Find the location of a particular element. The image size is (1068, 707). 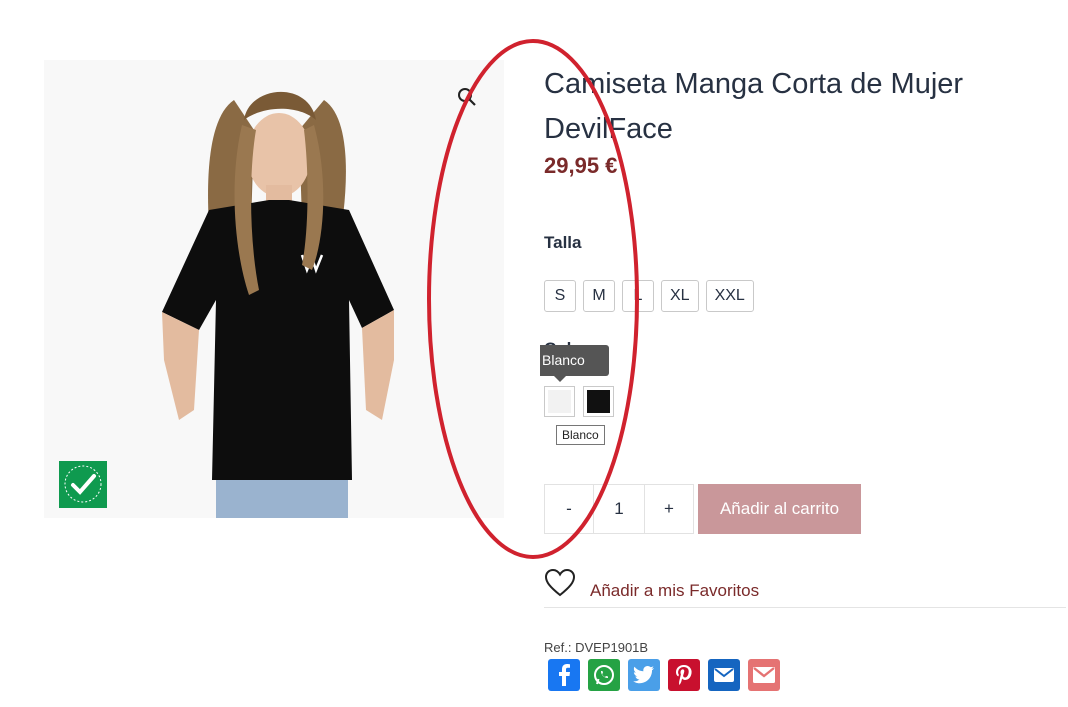

twitter-share-button is located at coordinates (644, 675).